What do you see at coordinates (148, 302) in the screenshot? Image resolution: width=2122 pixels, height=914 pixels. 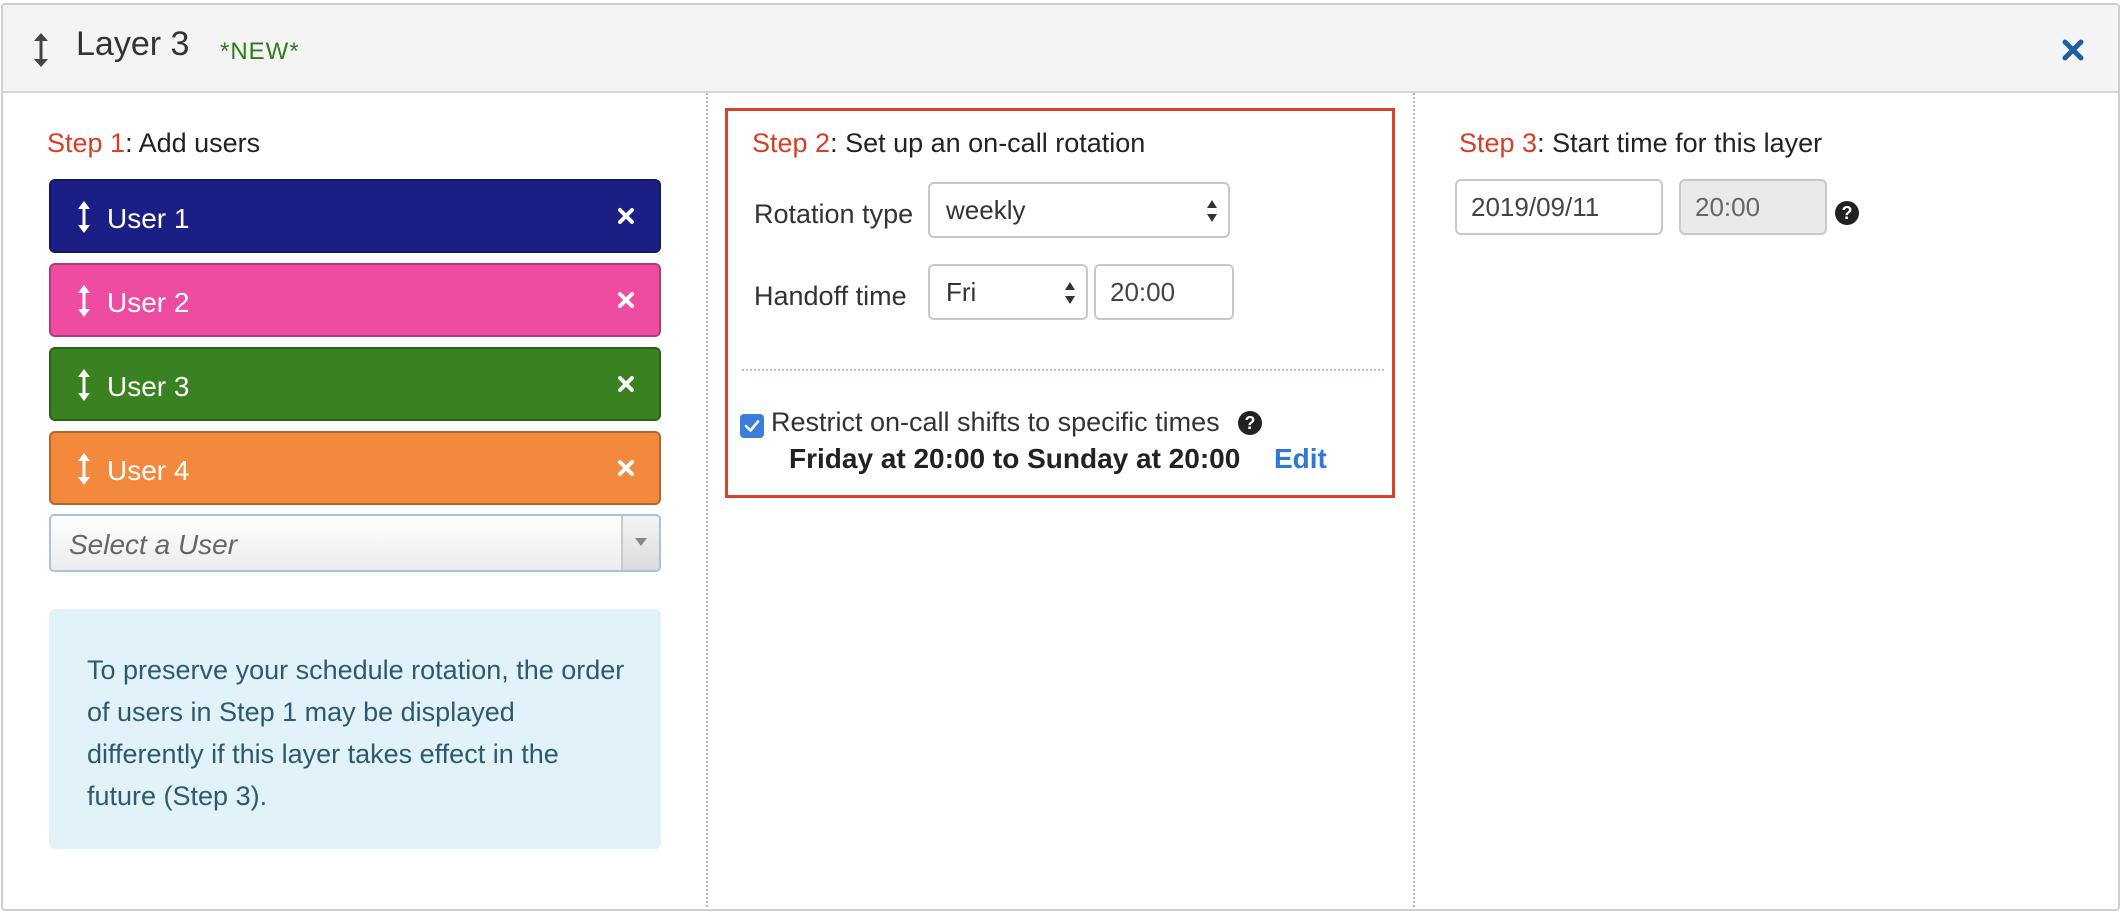 I see `user-name: User 2` at bounding box center [148, 302].